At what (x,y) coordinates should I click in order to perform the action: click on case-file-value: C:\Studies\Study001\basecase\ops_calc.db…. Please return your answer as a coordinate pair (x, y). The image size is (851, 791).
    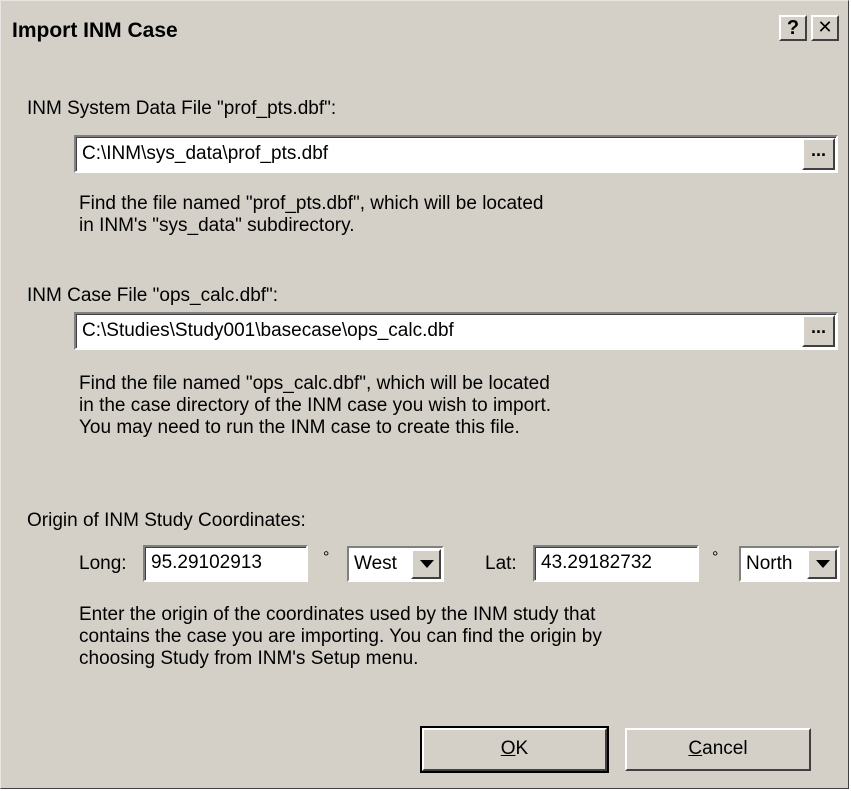
    Looking at the image, I should click on (268, 330).